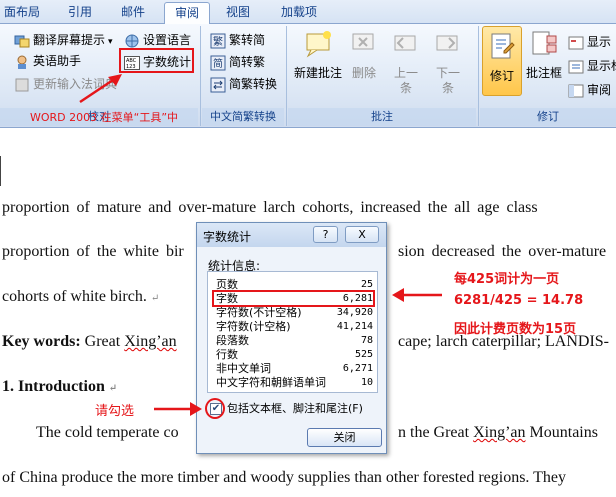  I want to click on new-comment-label: 新建批注, so click(317, 73).